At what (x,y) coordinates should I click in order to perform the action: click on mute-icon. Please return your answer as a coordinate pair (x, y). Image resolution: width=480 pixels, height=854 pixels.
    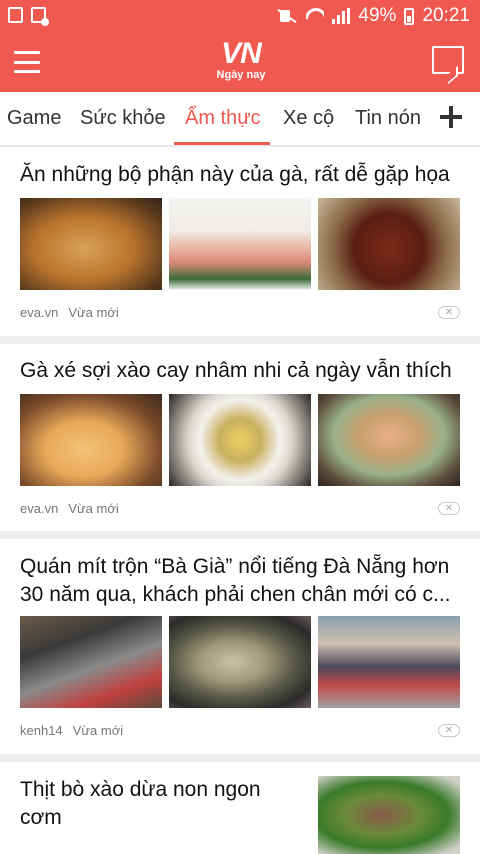
    Looking at the image, I should click on (287, 16).